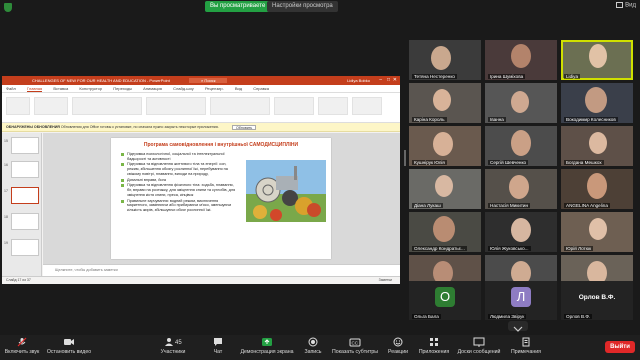 Image resolution: width=640 pixels, height=360 pixels. What do you see at coordinates (620, 5) in the screenshot?
I see `grid-icon` at bounding box center [620, 5].